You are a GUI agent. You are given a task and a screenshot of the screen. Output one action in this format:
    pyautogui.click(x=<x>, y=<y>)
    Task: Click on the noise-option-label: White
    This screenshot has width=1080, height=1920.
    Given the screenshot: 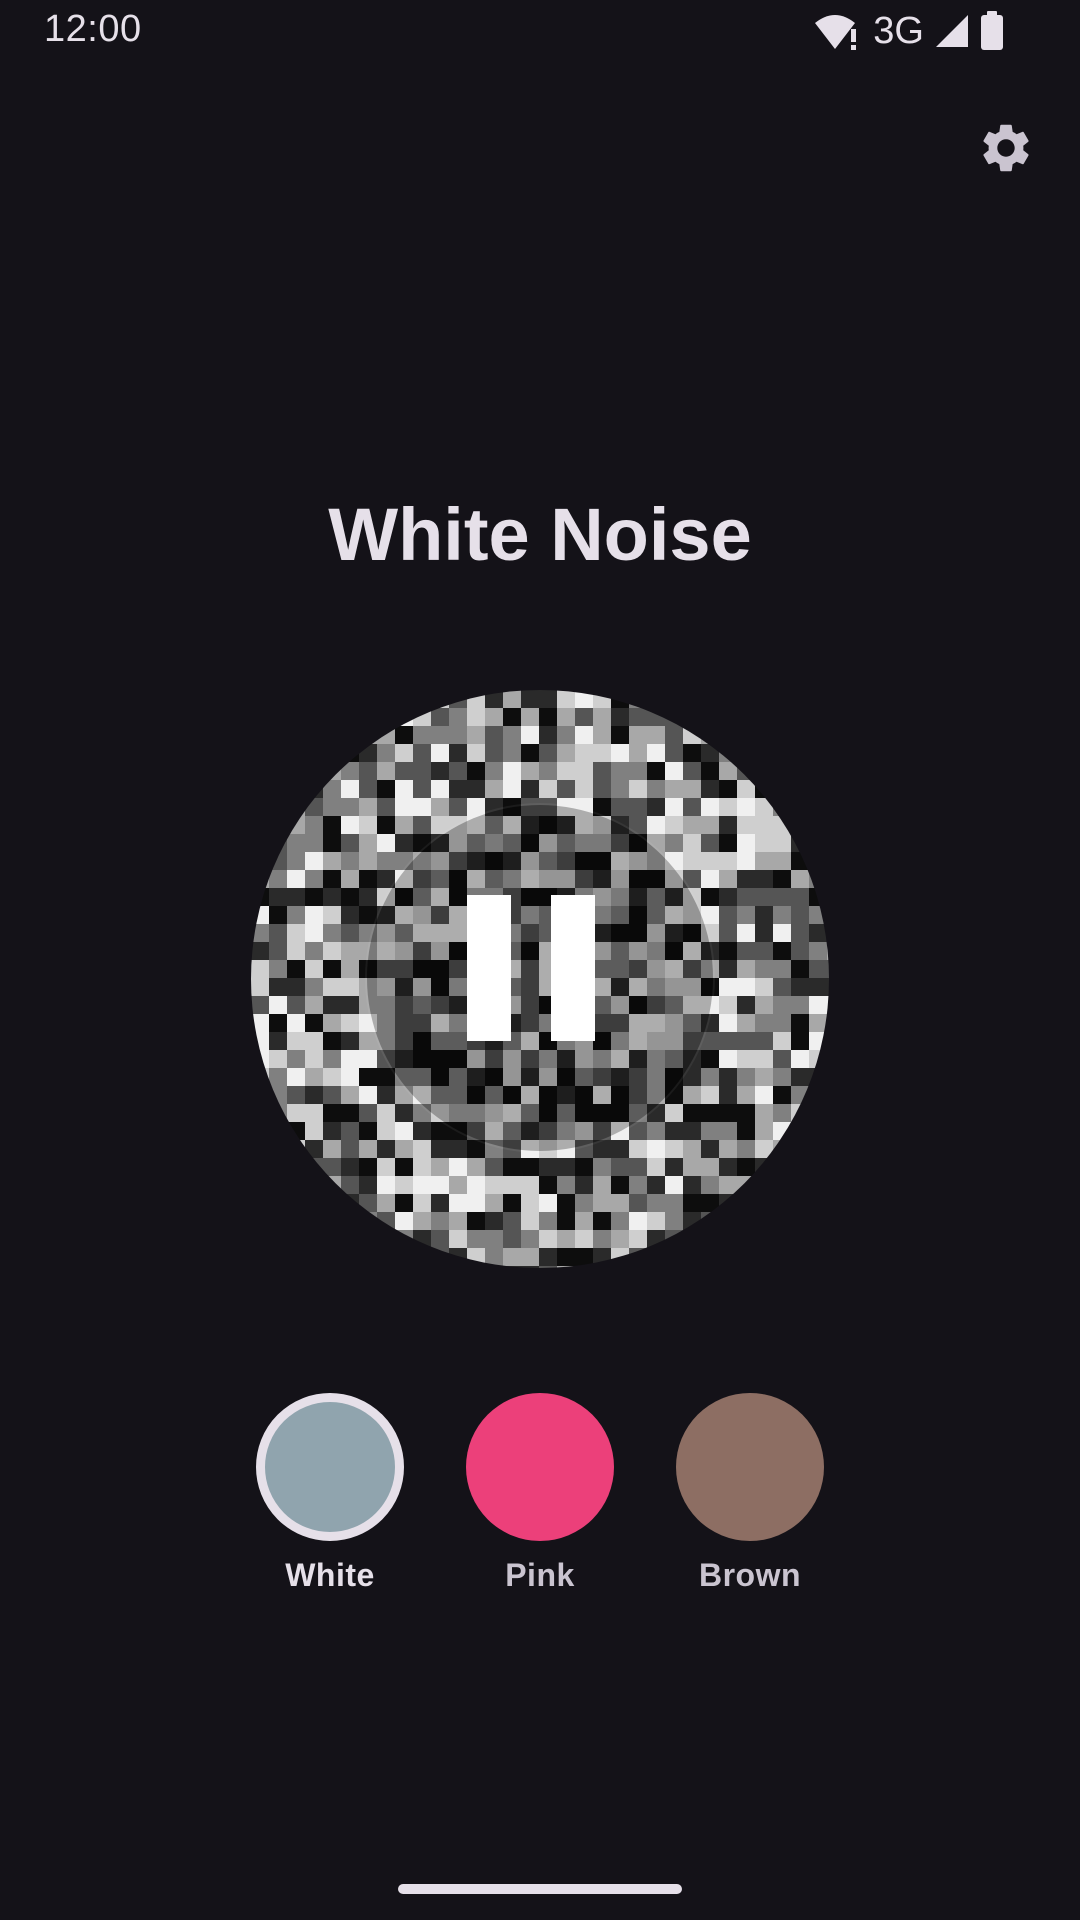 What is the action you would take?
    pyautogui.click(x=330, y=1575)
    